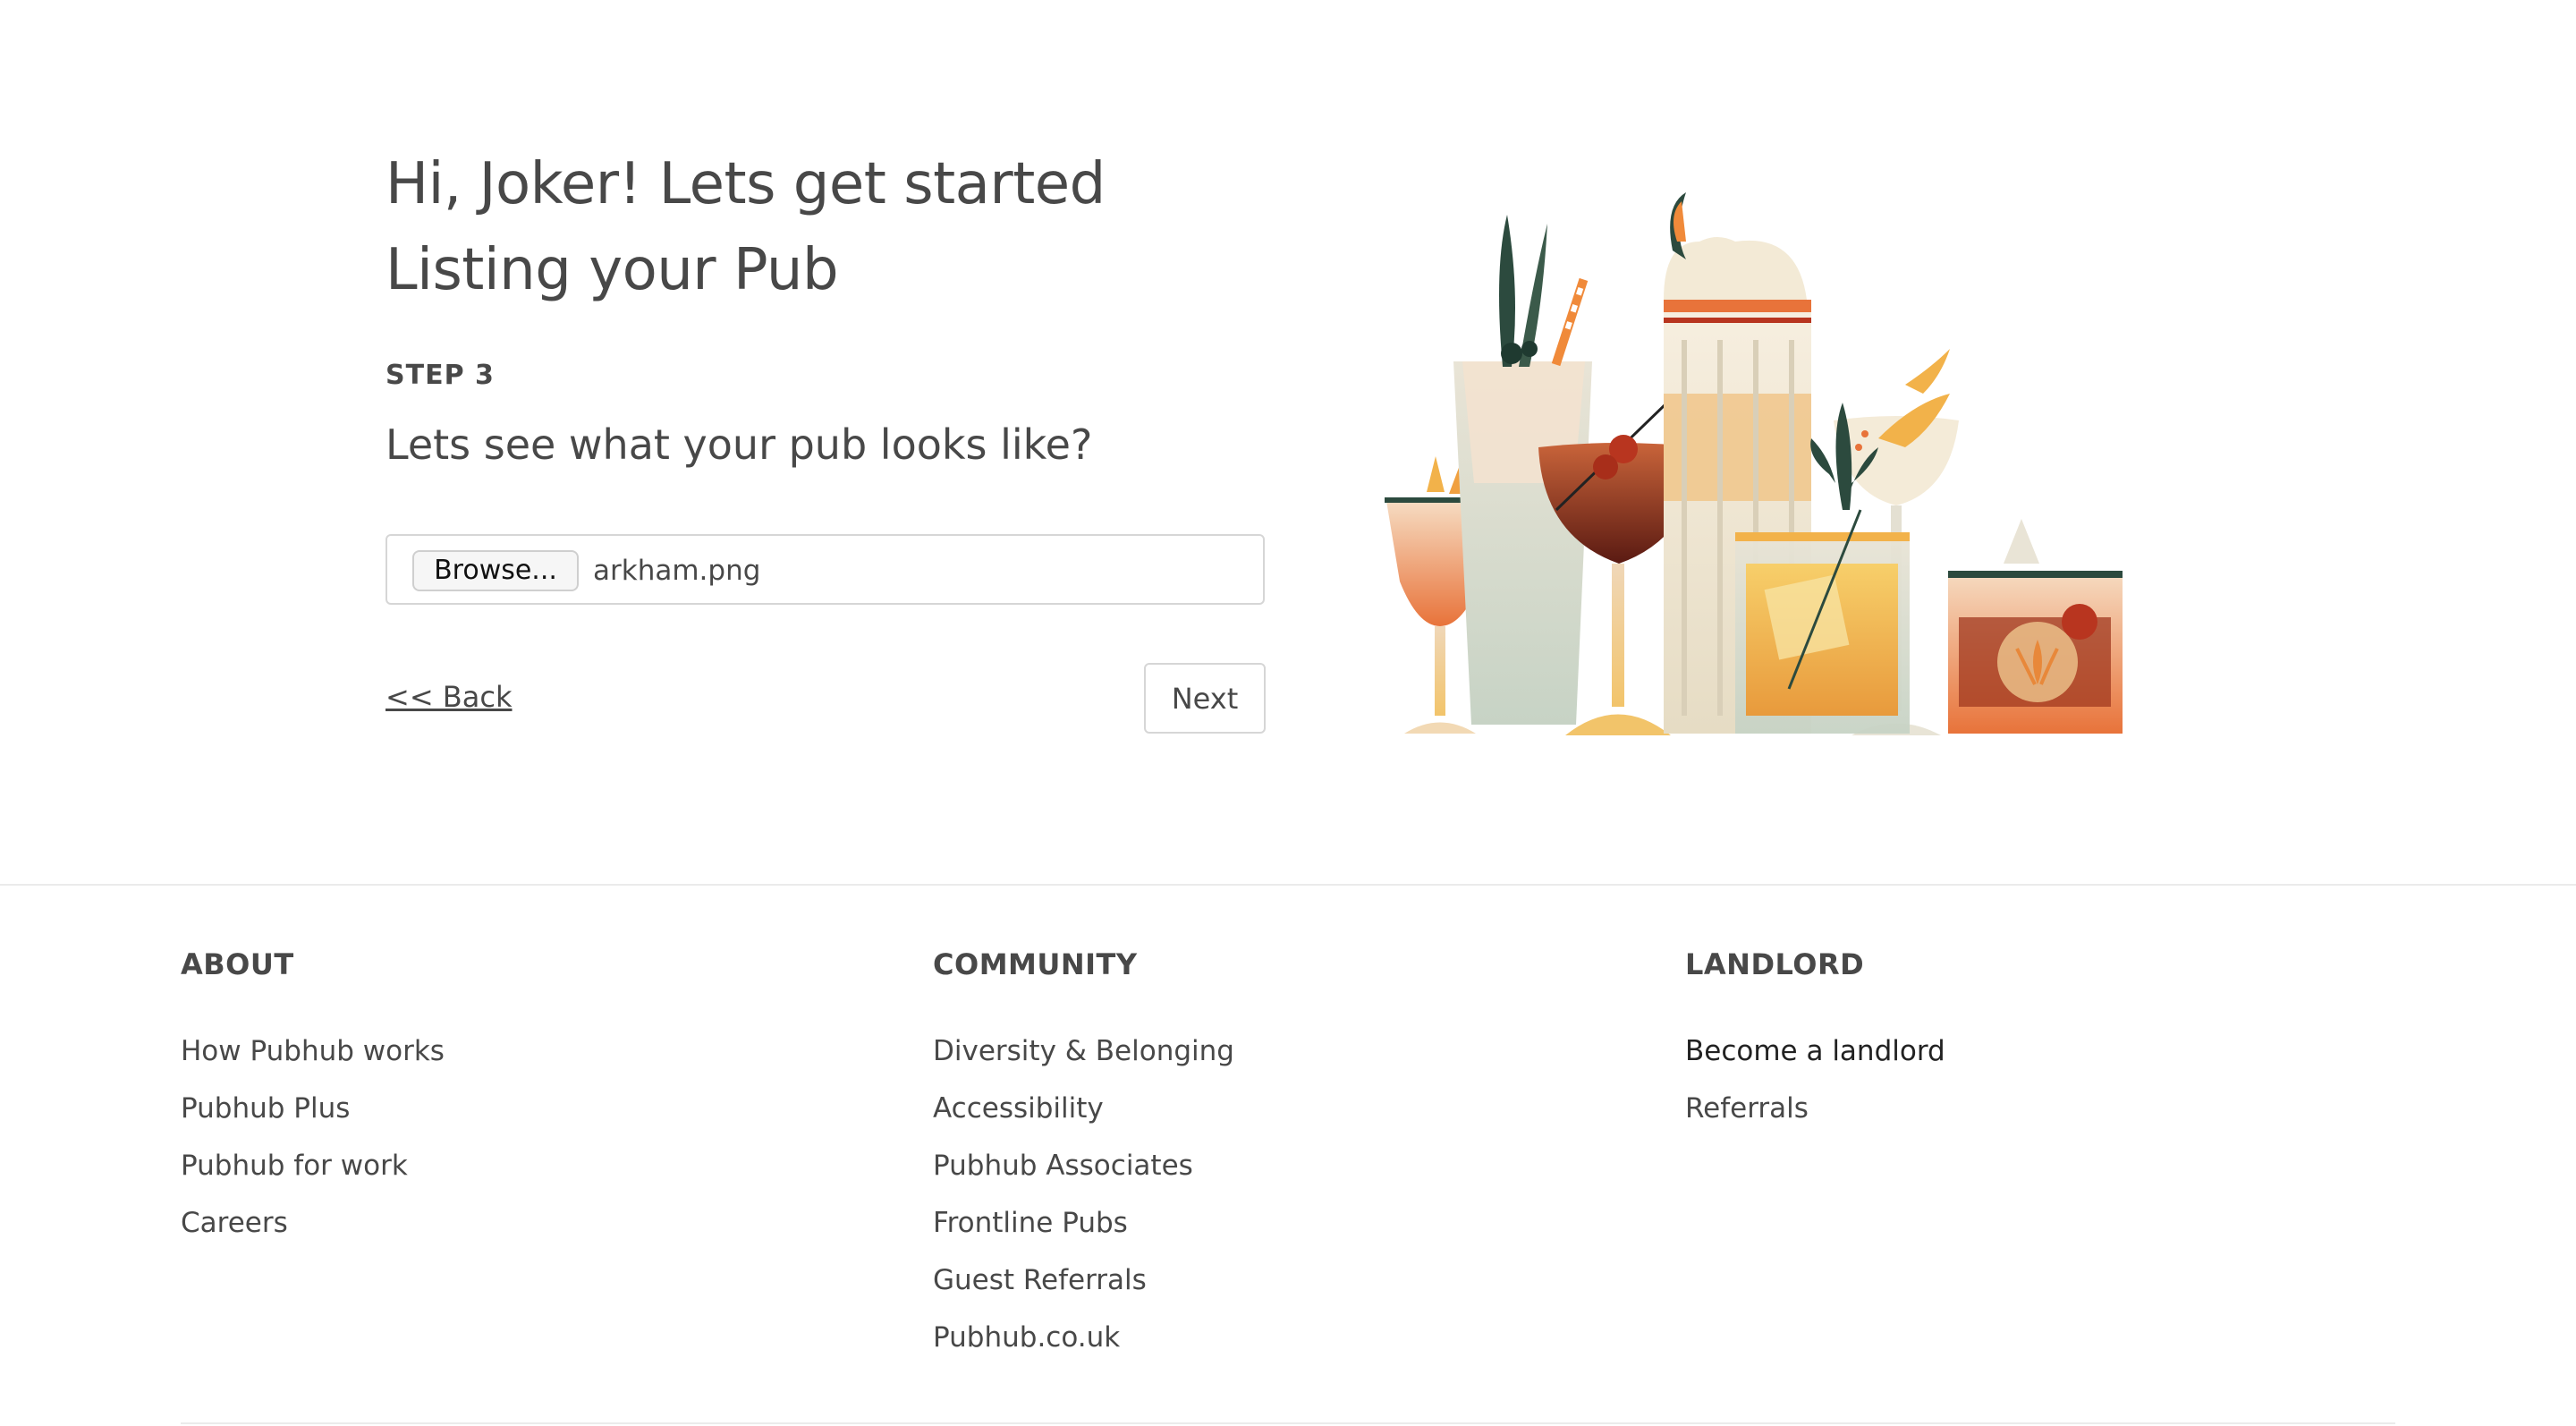 The height and width of the screenshot is (1426, 2576). I want to click on bottom-divider, so click(1288, 1423).